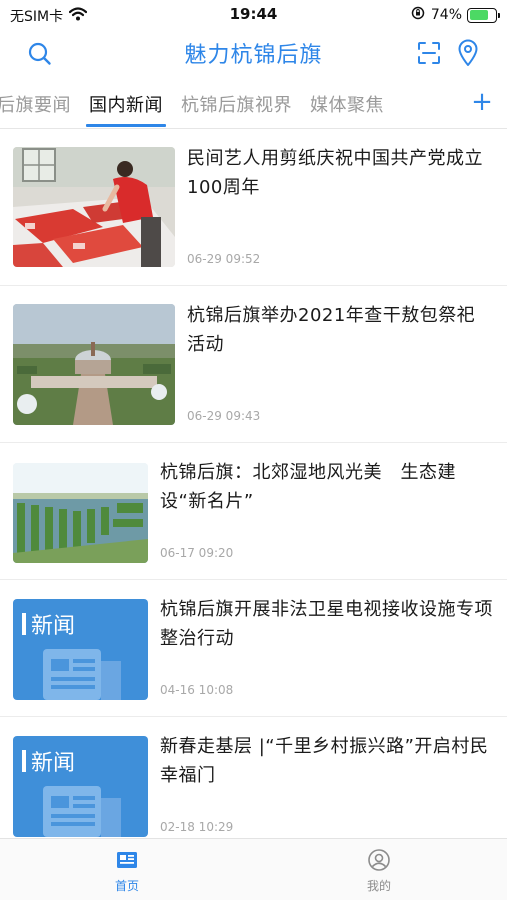  I want to click on news-title: 杭锦后旗：北郊湿地风光美 生态建设“新名片”, so click(326, 487).